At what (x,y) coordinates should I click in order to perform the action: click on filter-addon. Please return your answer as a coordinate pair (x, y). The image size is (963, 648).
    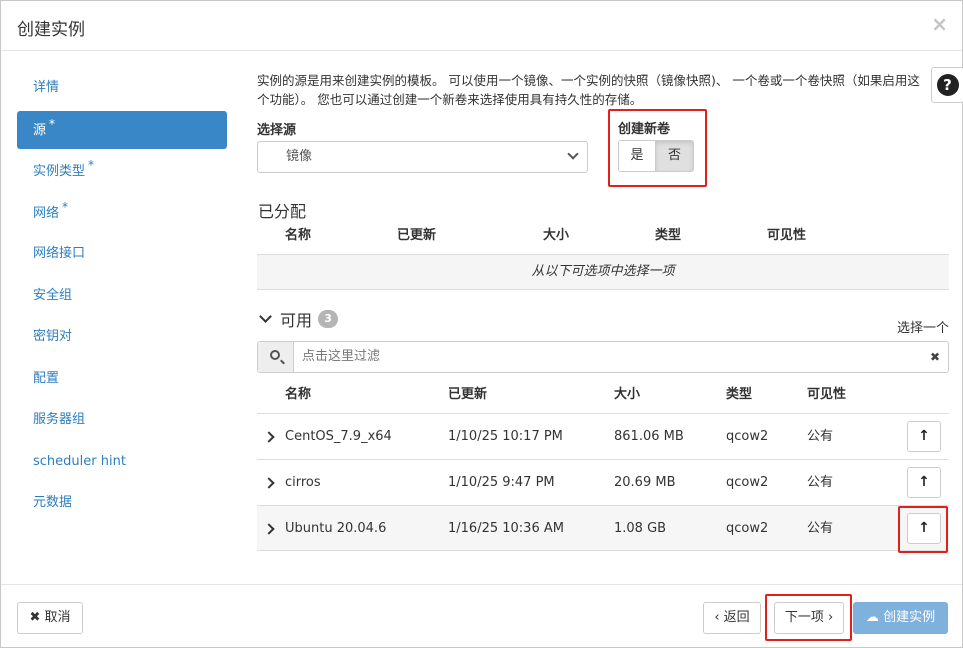
    Looking at the image, I should click on (276, 357).